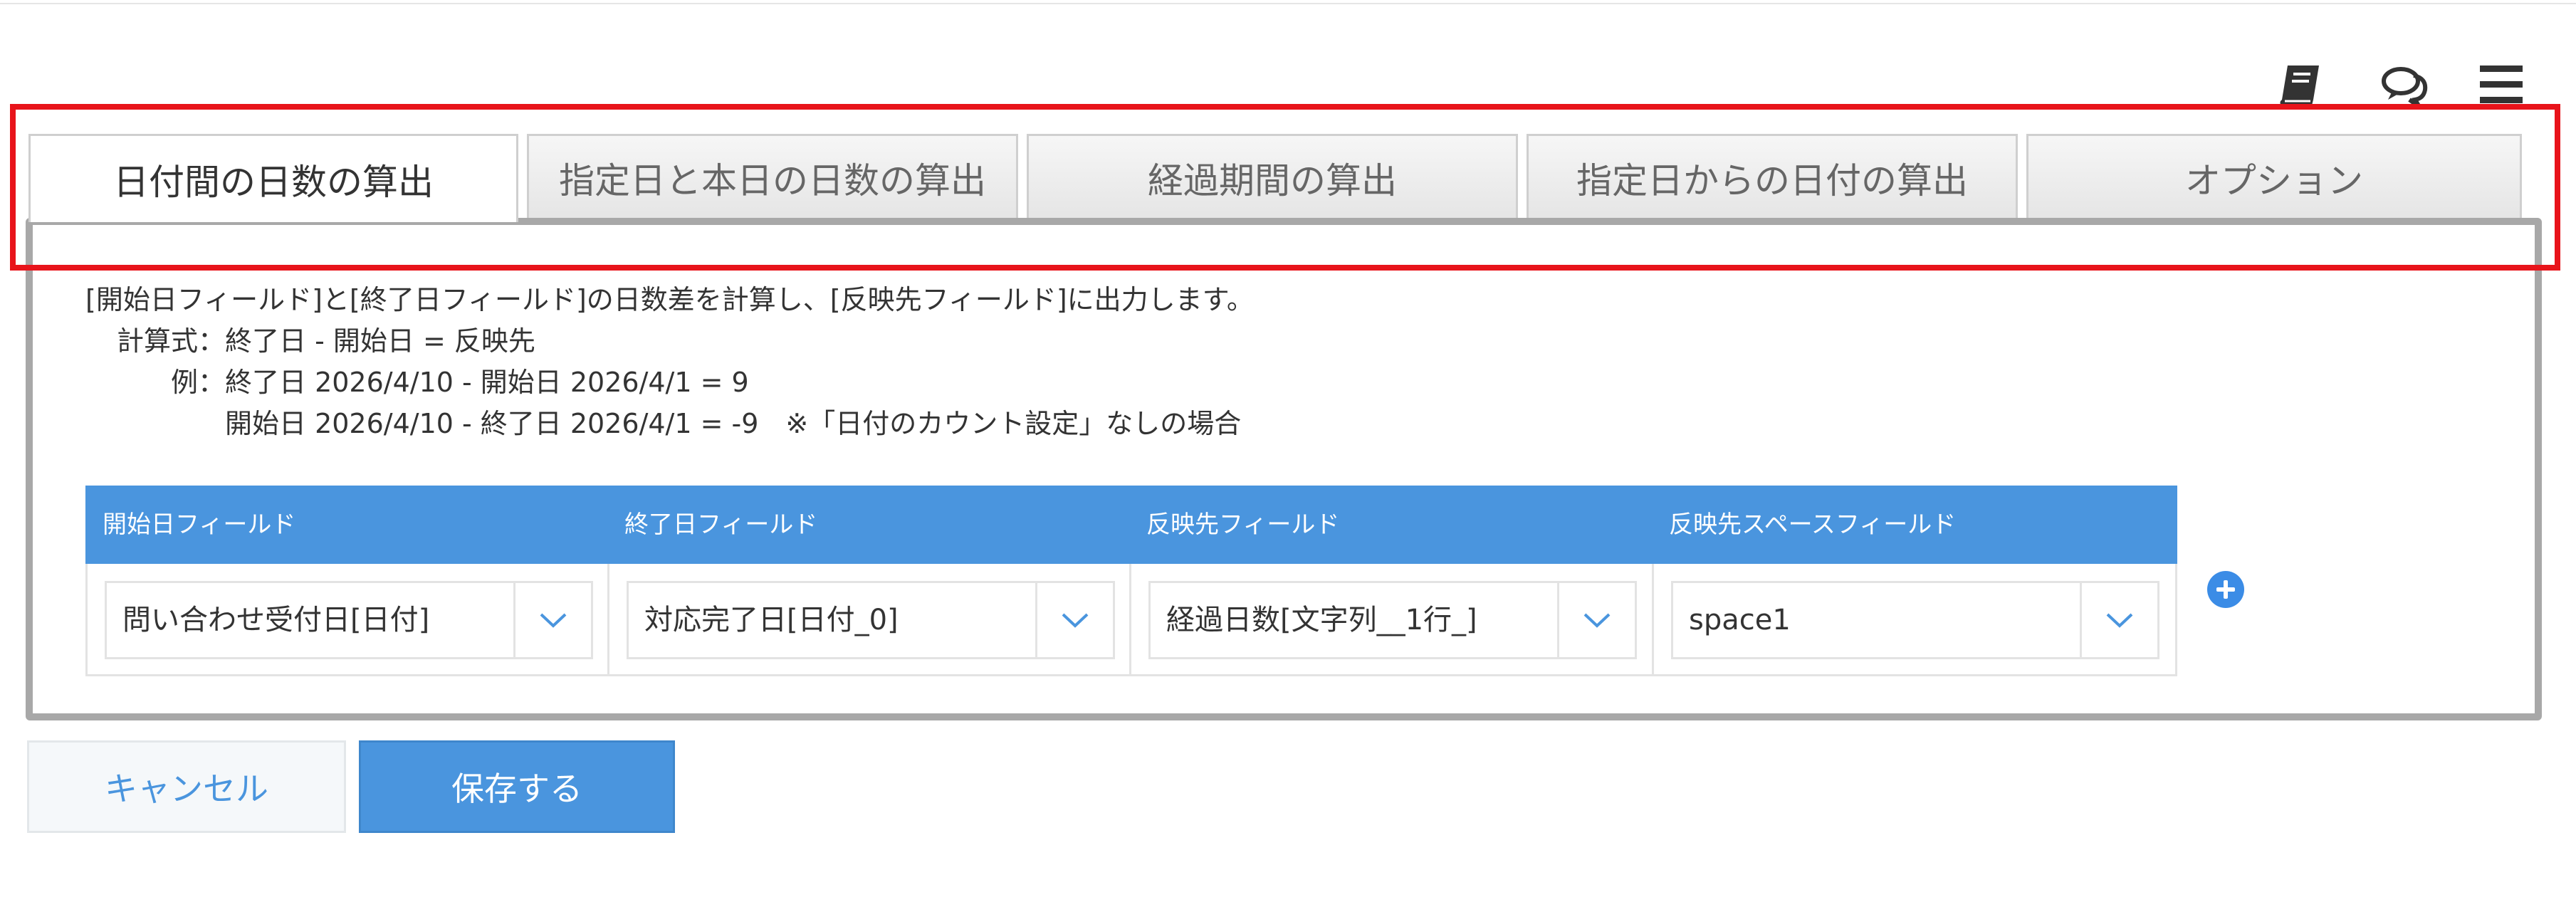  I want to click on start-date-field-select: 問い合わせ受付日[日付], so click(349, 620).